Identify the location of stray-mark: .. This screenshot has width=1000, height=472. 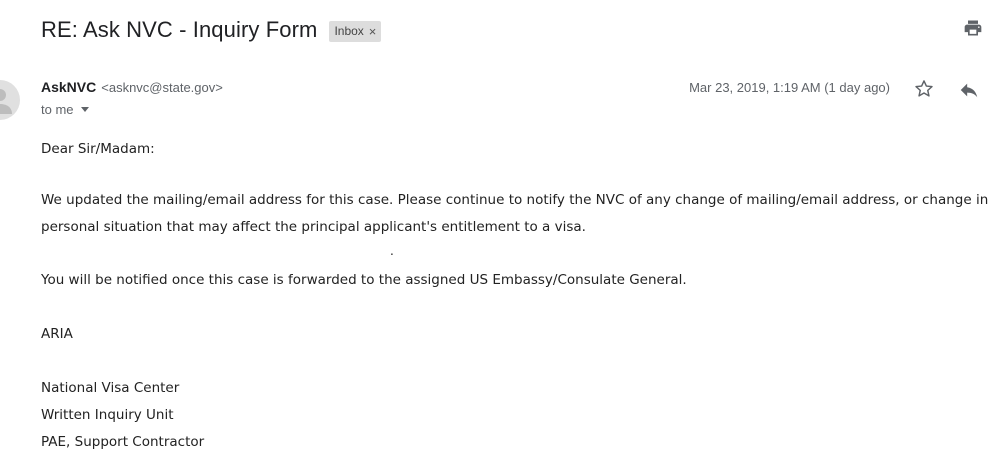
(392, 251).